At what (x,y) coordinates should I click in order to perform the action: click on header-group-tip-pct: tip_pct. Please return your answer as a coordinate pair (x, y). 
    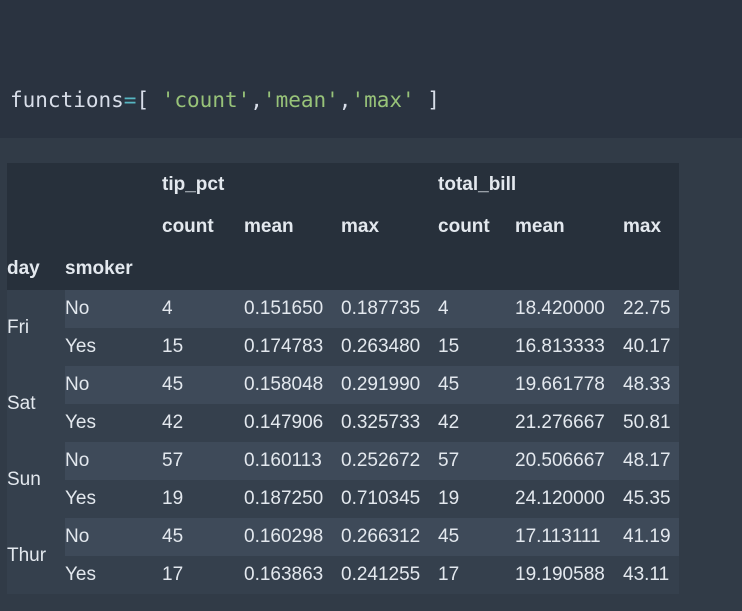
    Looking at the image, I should click on (296, 184).